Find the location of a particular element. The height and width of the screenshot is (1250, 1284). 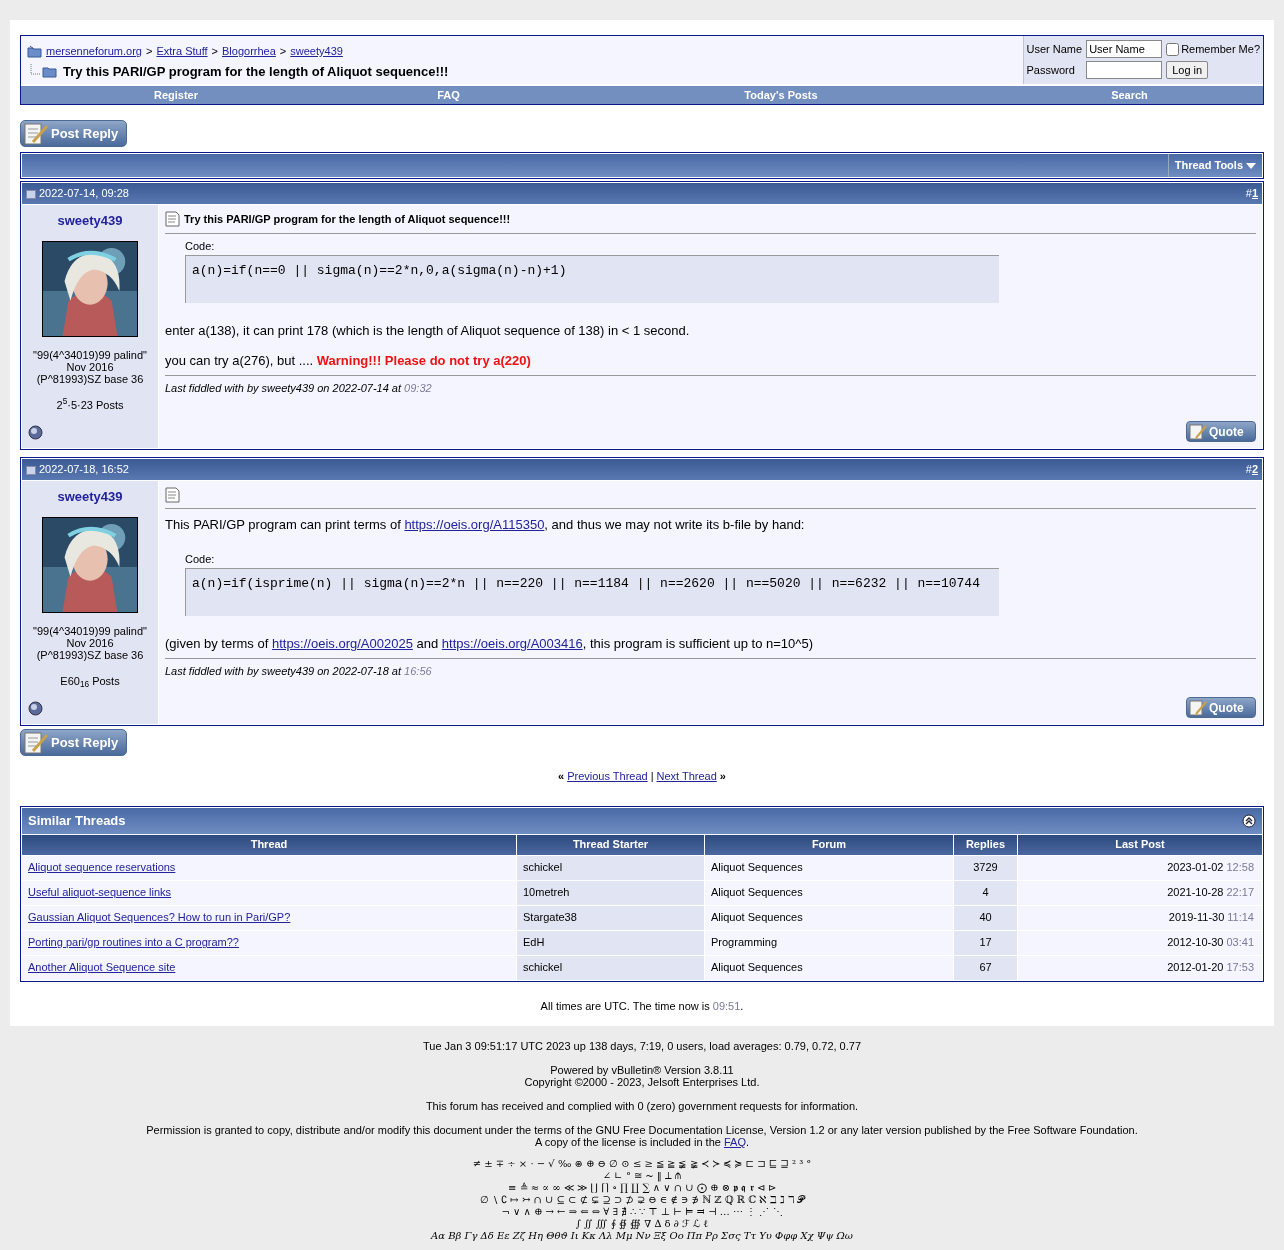

column-header: Thread Starter is located at coordinates (610, 844).